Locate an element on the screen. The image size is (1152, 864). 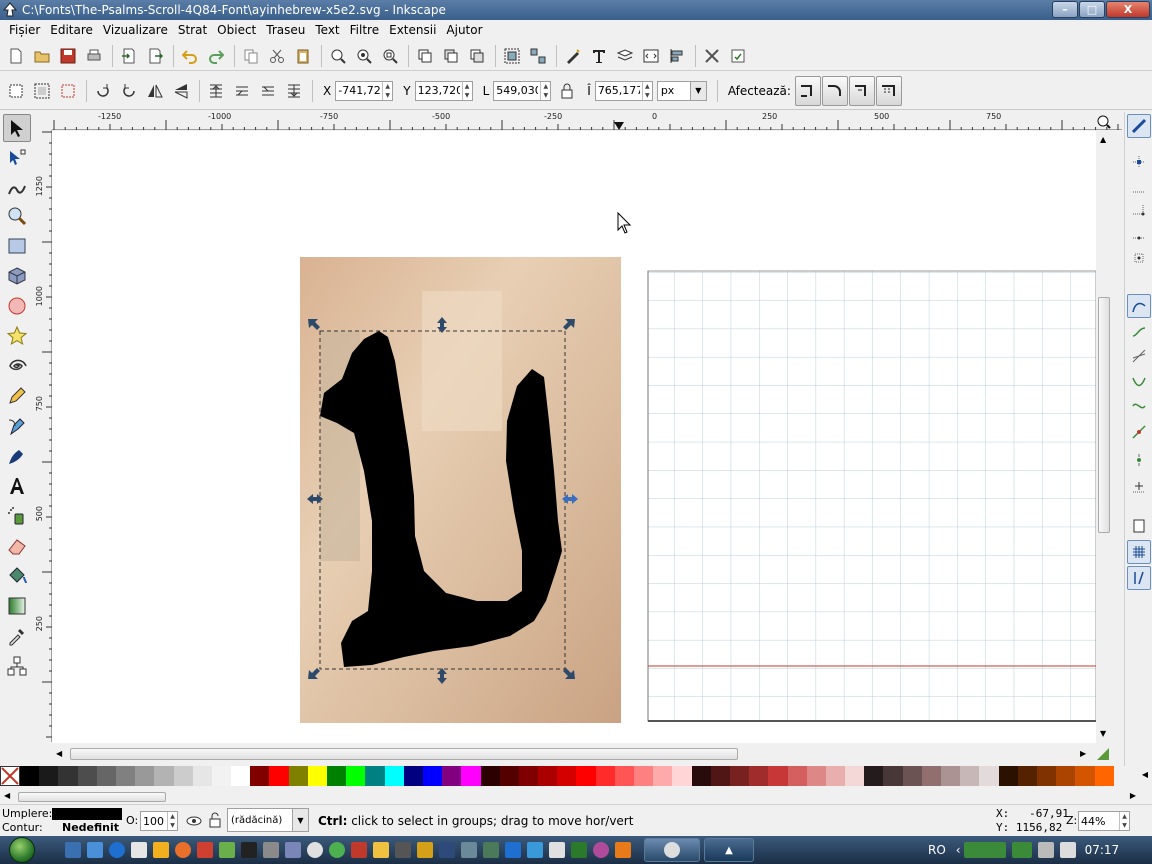
snap-bbox-corner-toggle is located at coordinates (1139, 210).